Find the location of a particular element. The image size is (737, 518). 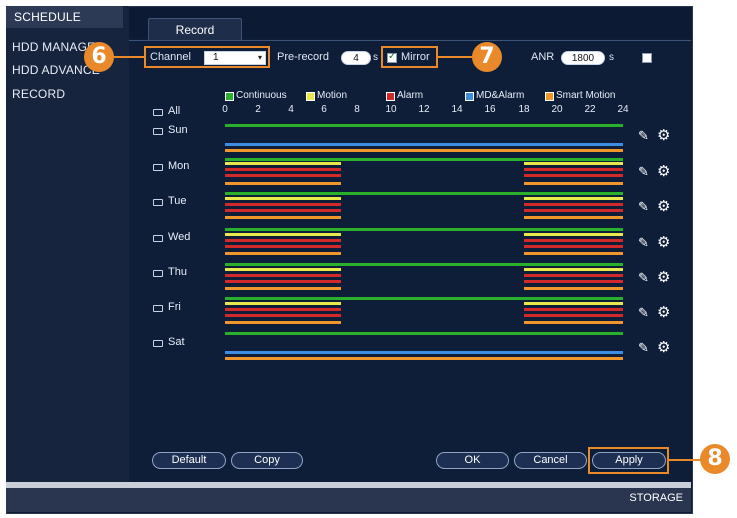

cancel-button: Cancel is located at coordinates (550, 460).